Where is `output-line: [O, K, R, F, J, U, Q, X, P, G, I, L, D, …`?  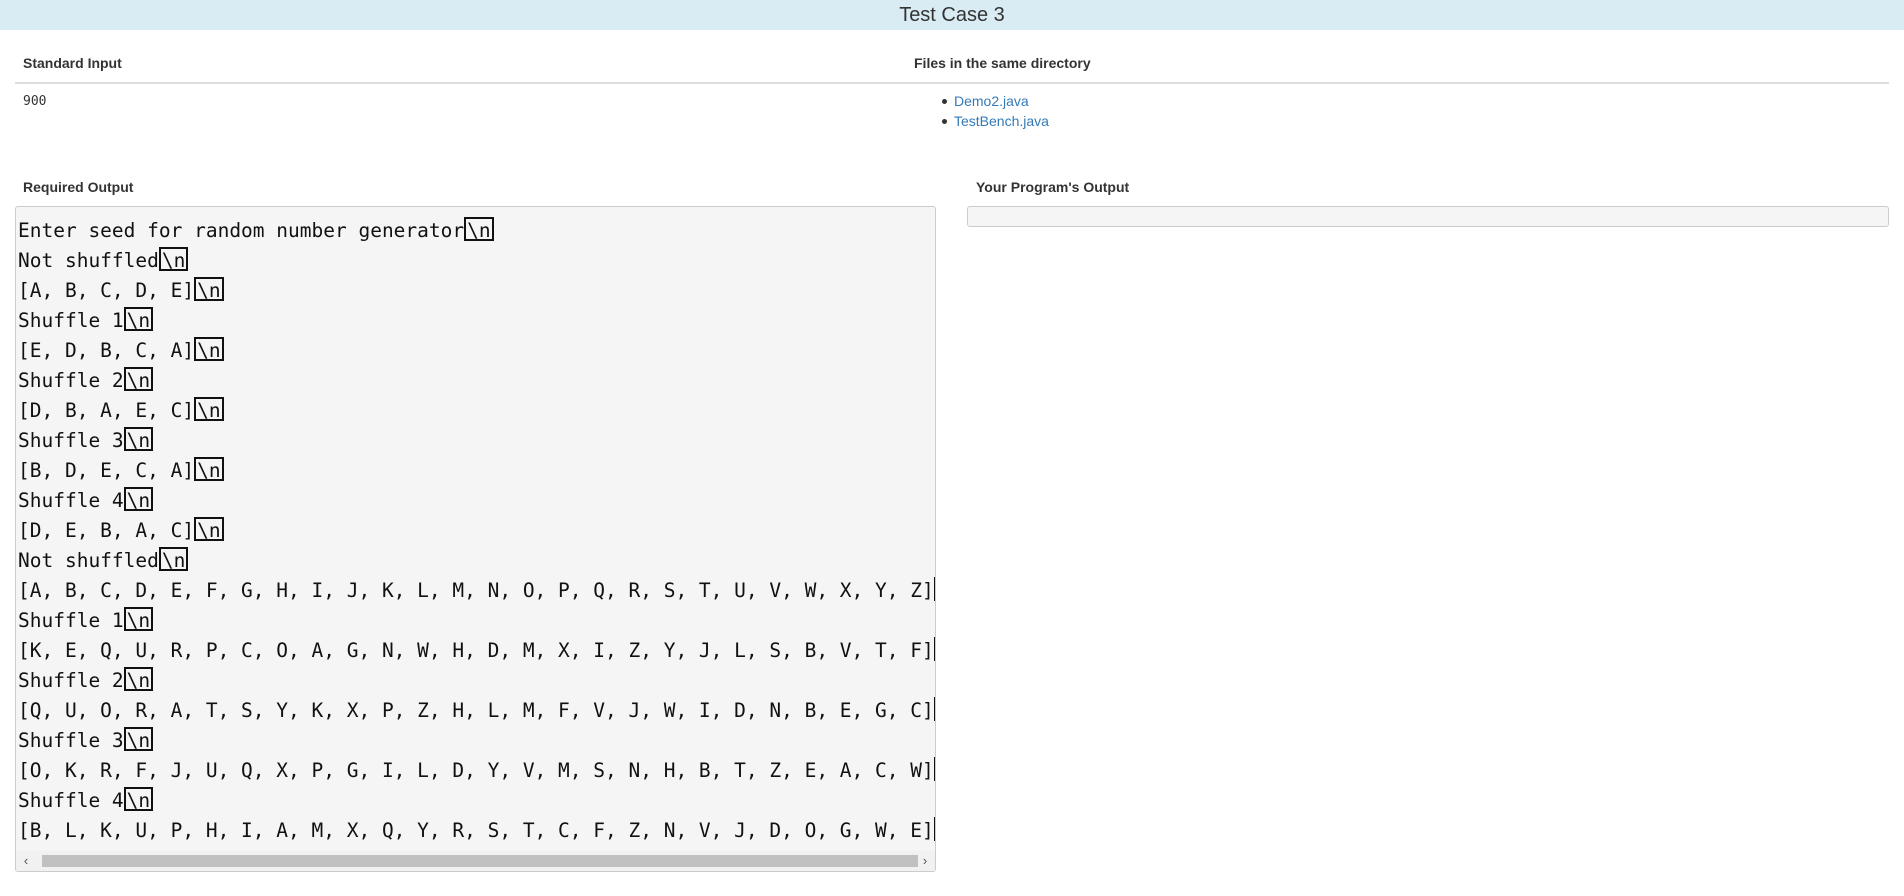
output-line: [O, K, R, F, J, U, Q, X, P, G, I, L, D, … is located at coordinates (476, 771).